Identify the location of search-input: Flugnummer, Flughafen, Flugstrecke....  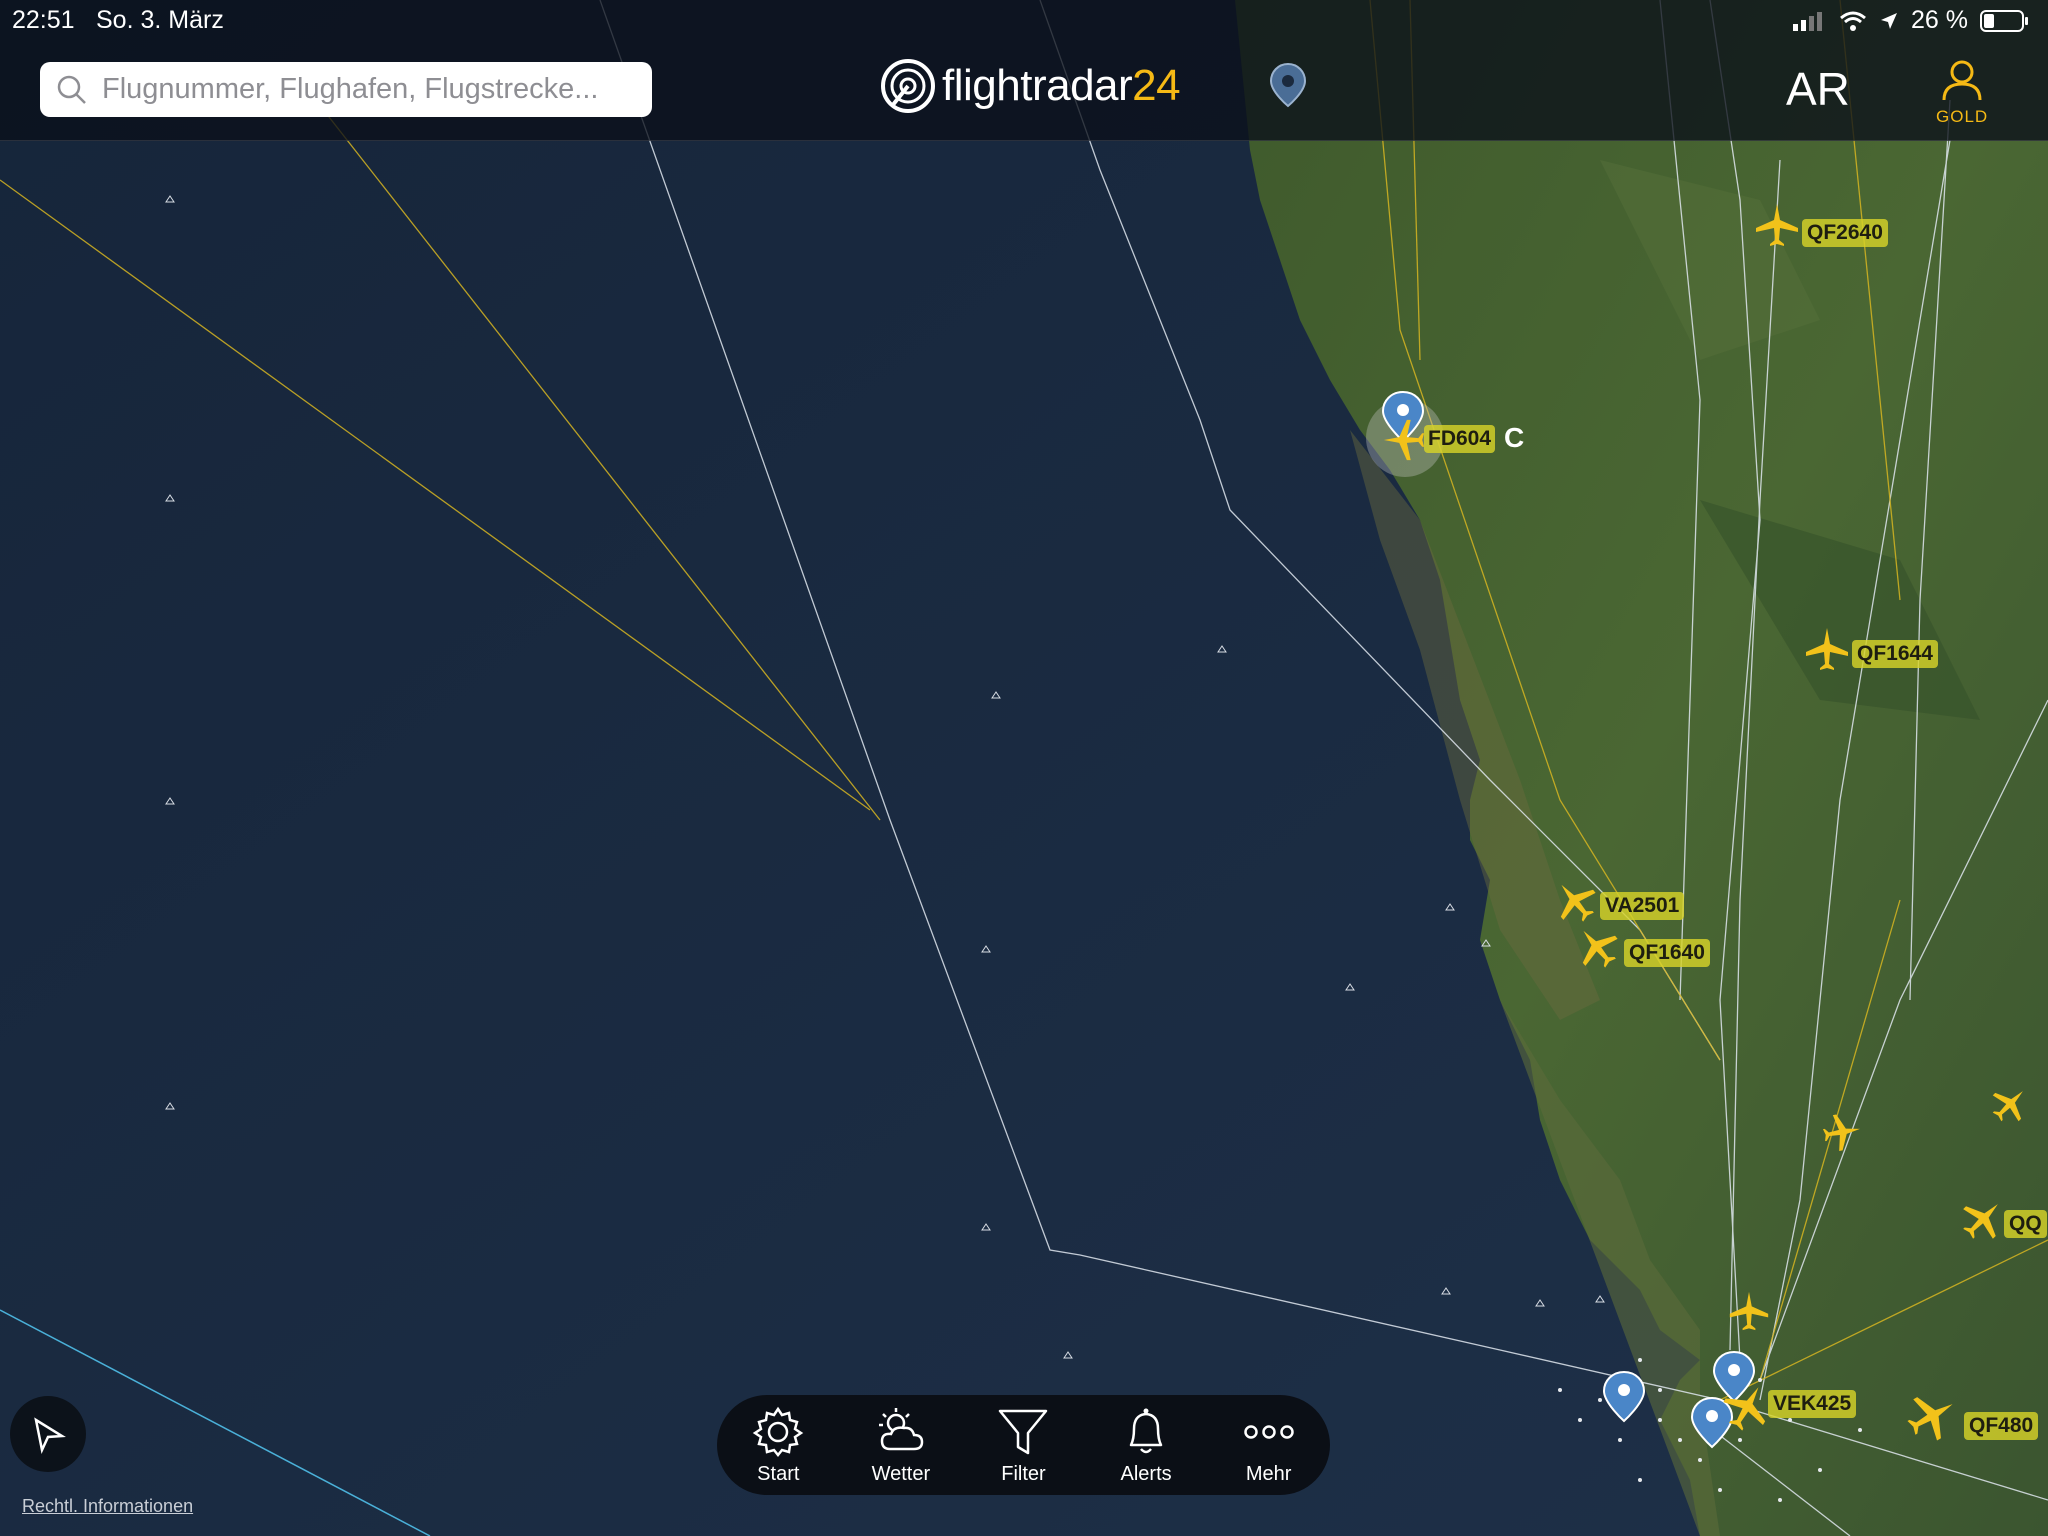
(346, 89).